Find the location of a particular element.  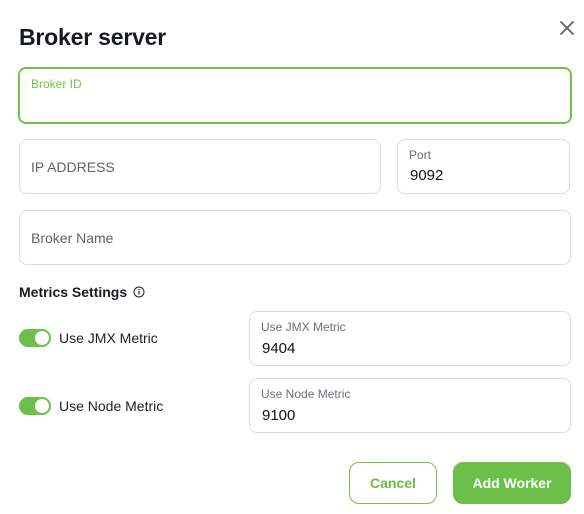

cancel-button: Cancel is located at coordinates (393, 483).